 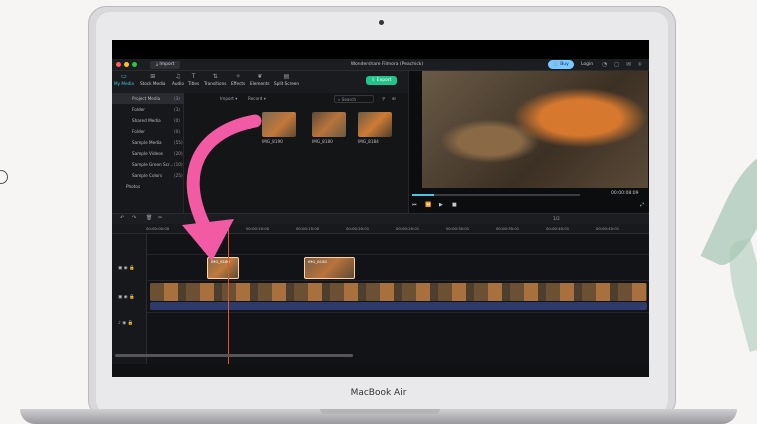 What do you see at coordinates (625, 193) in the screenshot?
I see `preview-timecode: 00:00:08:09` at bounding box center [625, 193].